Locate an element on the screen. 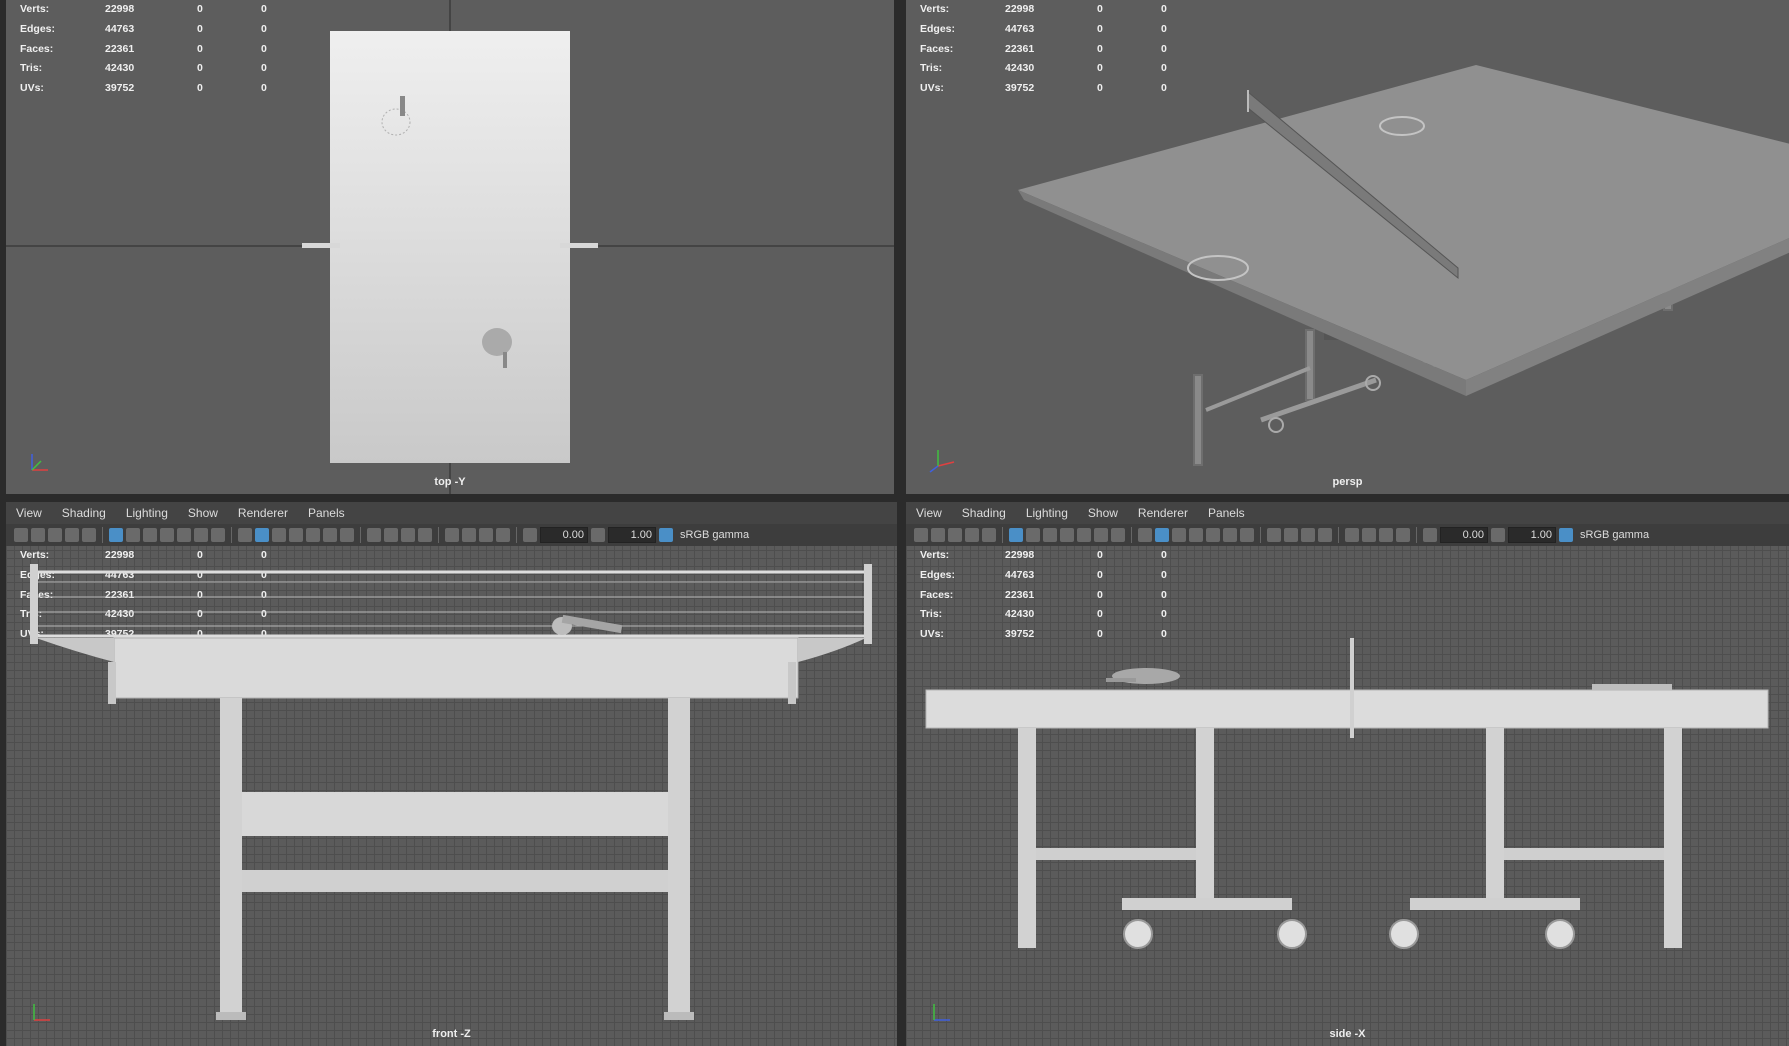 The height and width of the screenshot is (1046, 1789). front-crossbar-top is located at coordinates (455, 814).